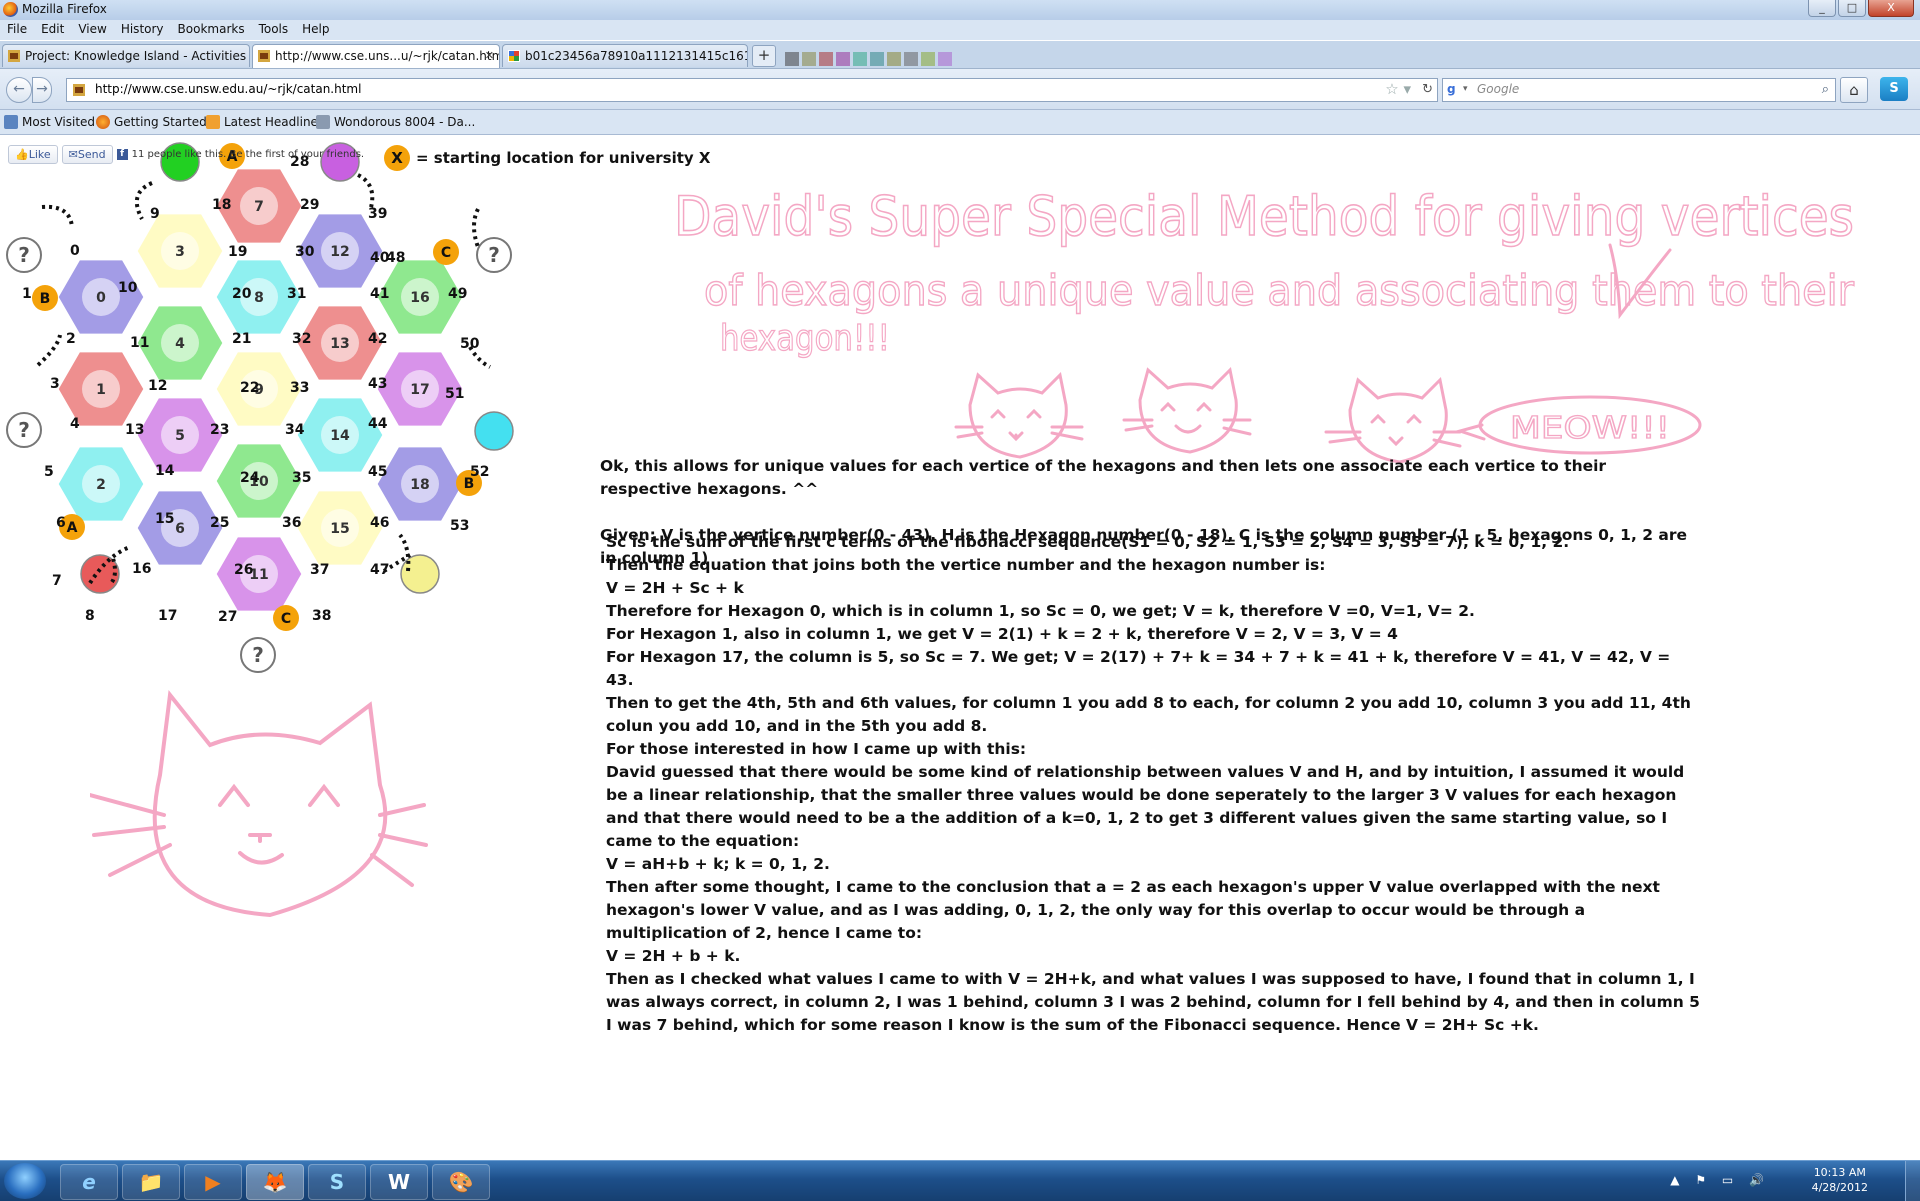 This screenshot has width=1920, height=1201. Describe the element at coordinates (1854, 90) in the screenshot. I see `home-button: ⌂` at that location.